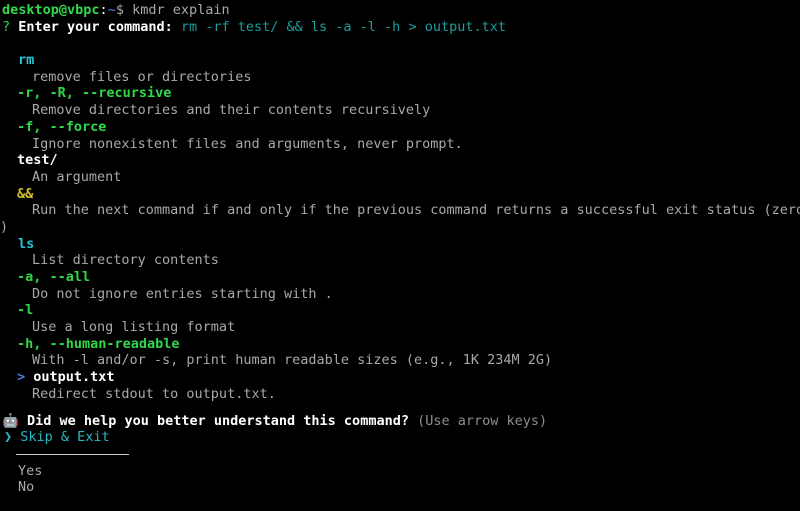 This screenshot has height=511, width=800. What do you see at coordinates (25, 310) in the screenshot?
I see `token-label: -l` at bounding box center [25, 310].